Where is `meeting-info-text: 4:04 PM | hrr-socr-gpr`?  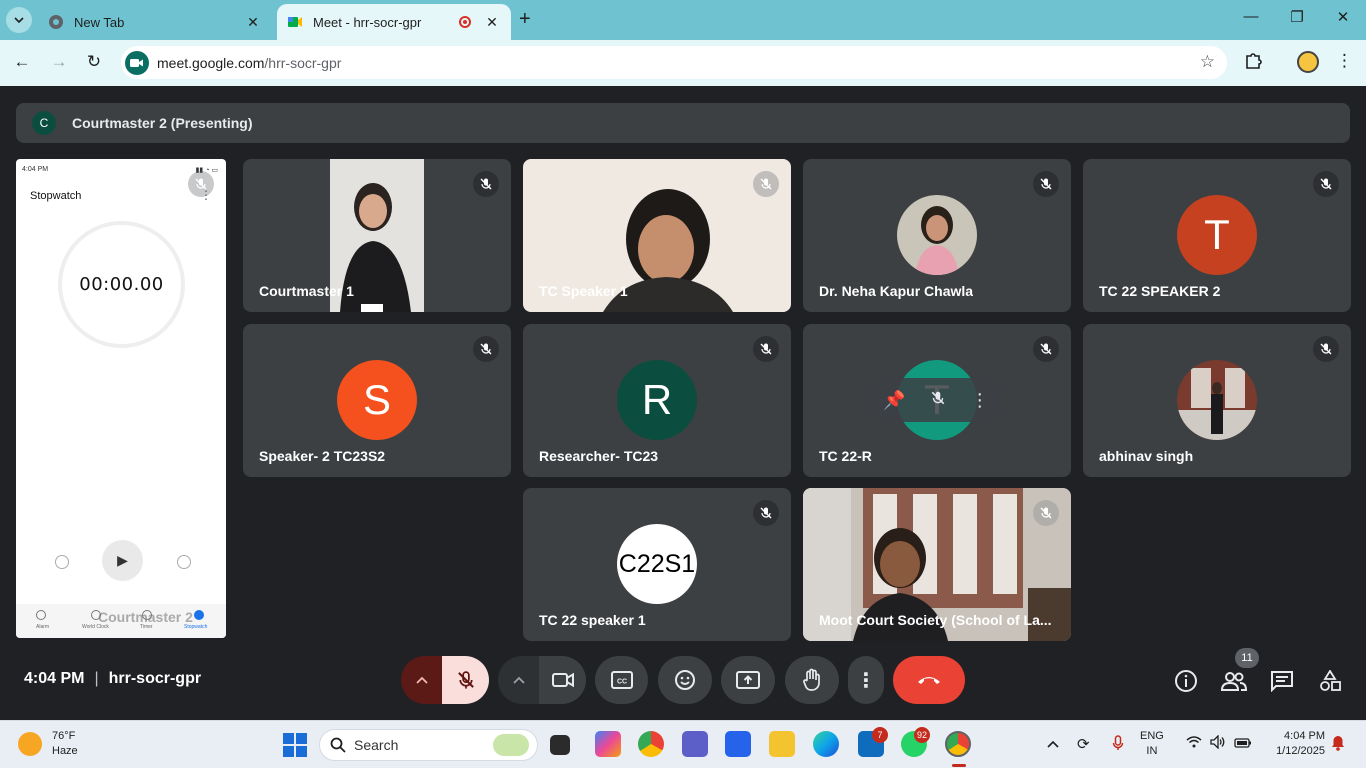
meeting-info-text: 4:04 PM | hrr-socr-gpr is located at coordinates (112, 679).